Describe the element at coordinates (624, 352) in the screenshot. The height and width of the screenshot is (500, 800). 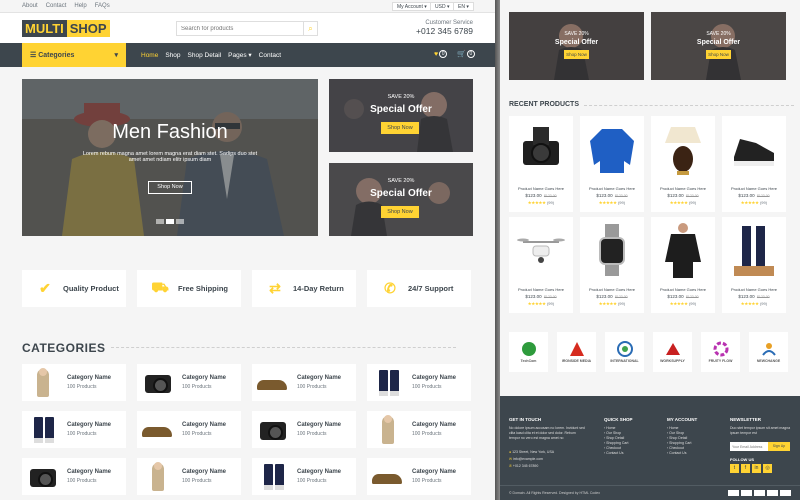
I see `brand-logo-international: INTERNATIONAL` at that location.